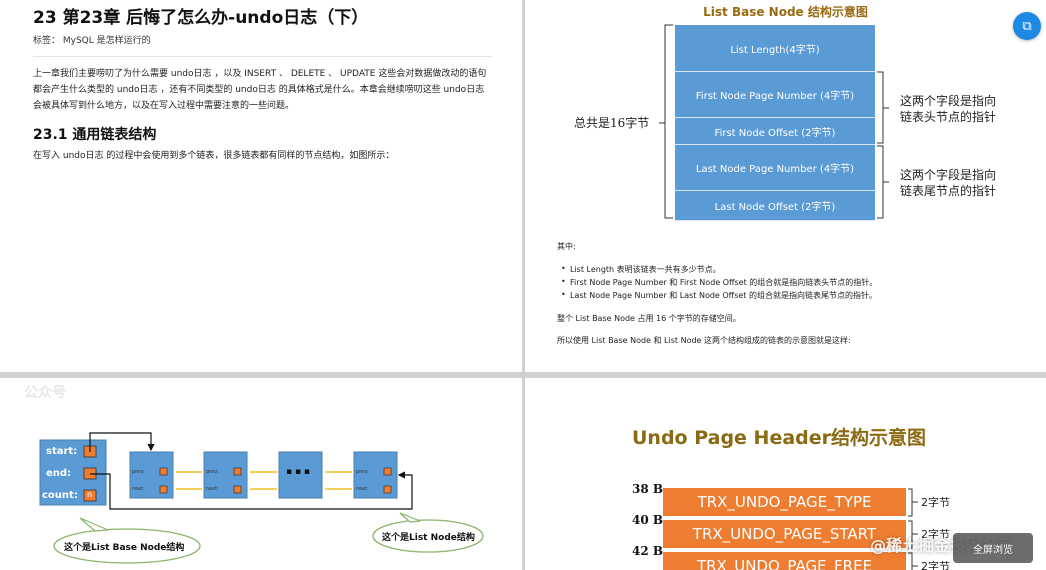  What do you see at coordinates (612, 123) in the screenshot?
I see `left-note: 总共是16字节` at bounding box center [612, 123].